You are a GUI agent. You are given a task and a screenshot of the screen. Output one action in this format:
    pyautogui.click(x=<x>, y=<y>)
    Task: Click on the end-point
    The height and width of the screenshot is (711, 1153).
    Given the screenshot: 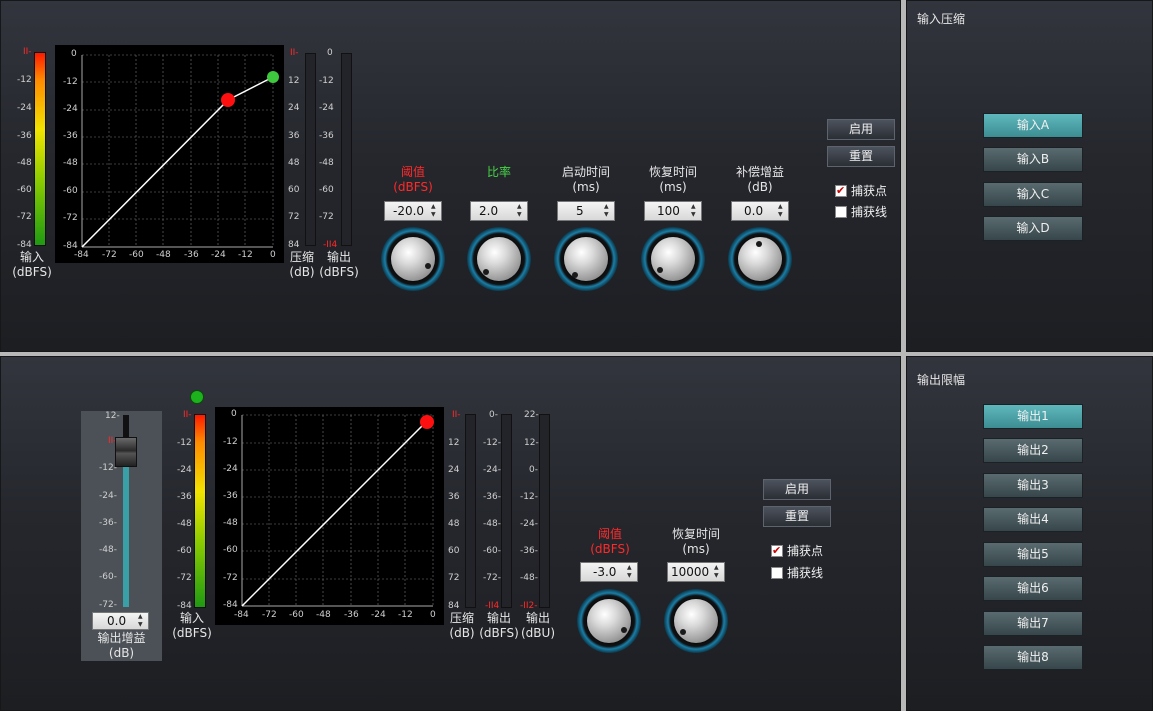 What is the action you would take?
    pyautogui.click(x=273, y=77)
    